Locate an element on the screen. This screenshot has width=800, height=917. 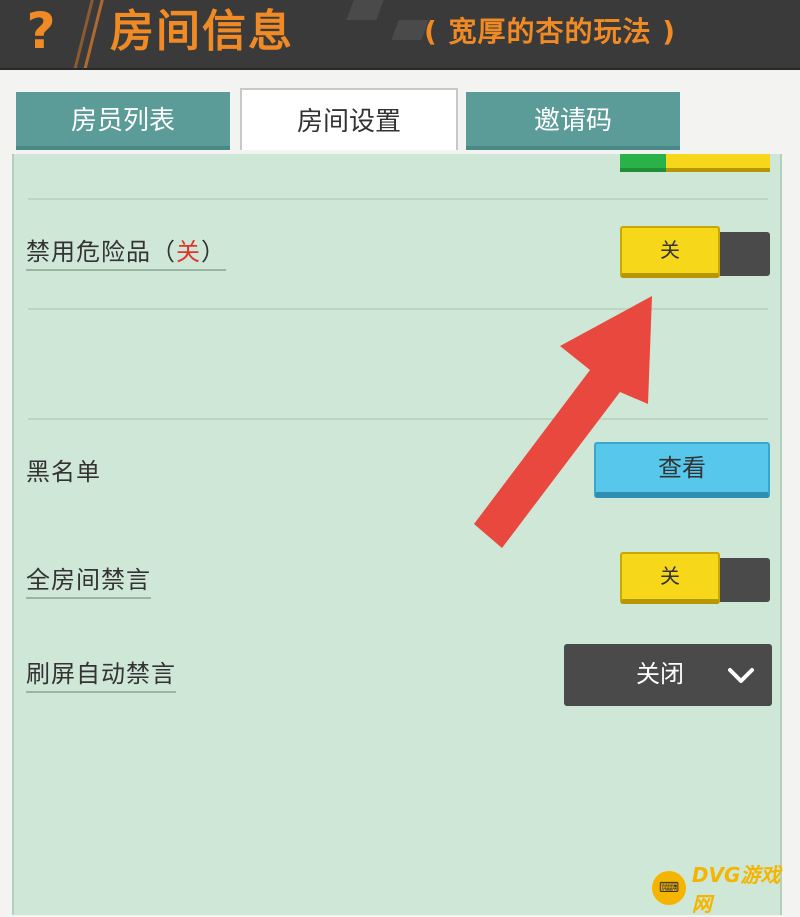
setting-ban-dangerous-label: 禁用危险品（关） is located at coordinates (126, 251).